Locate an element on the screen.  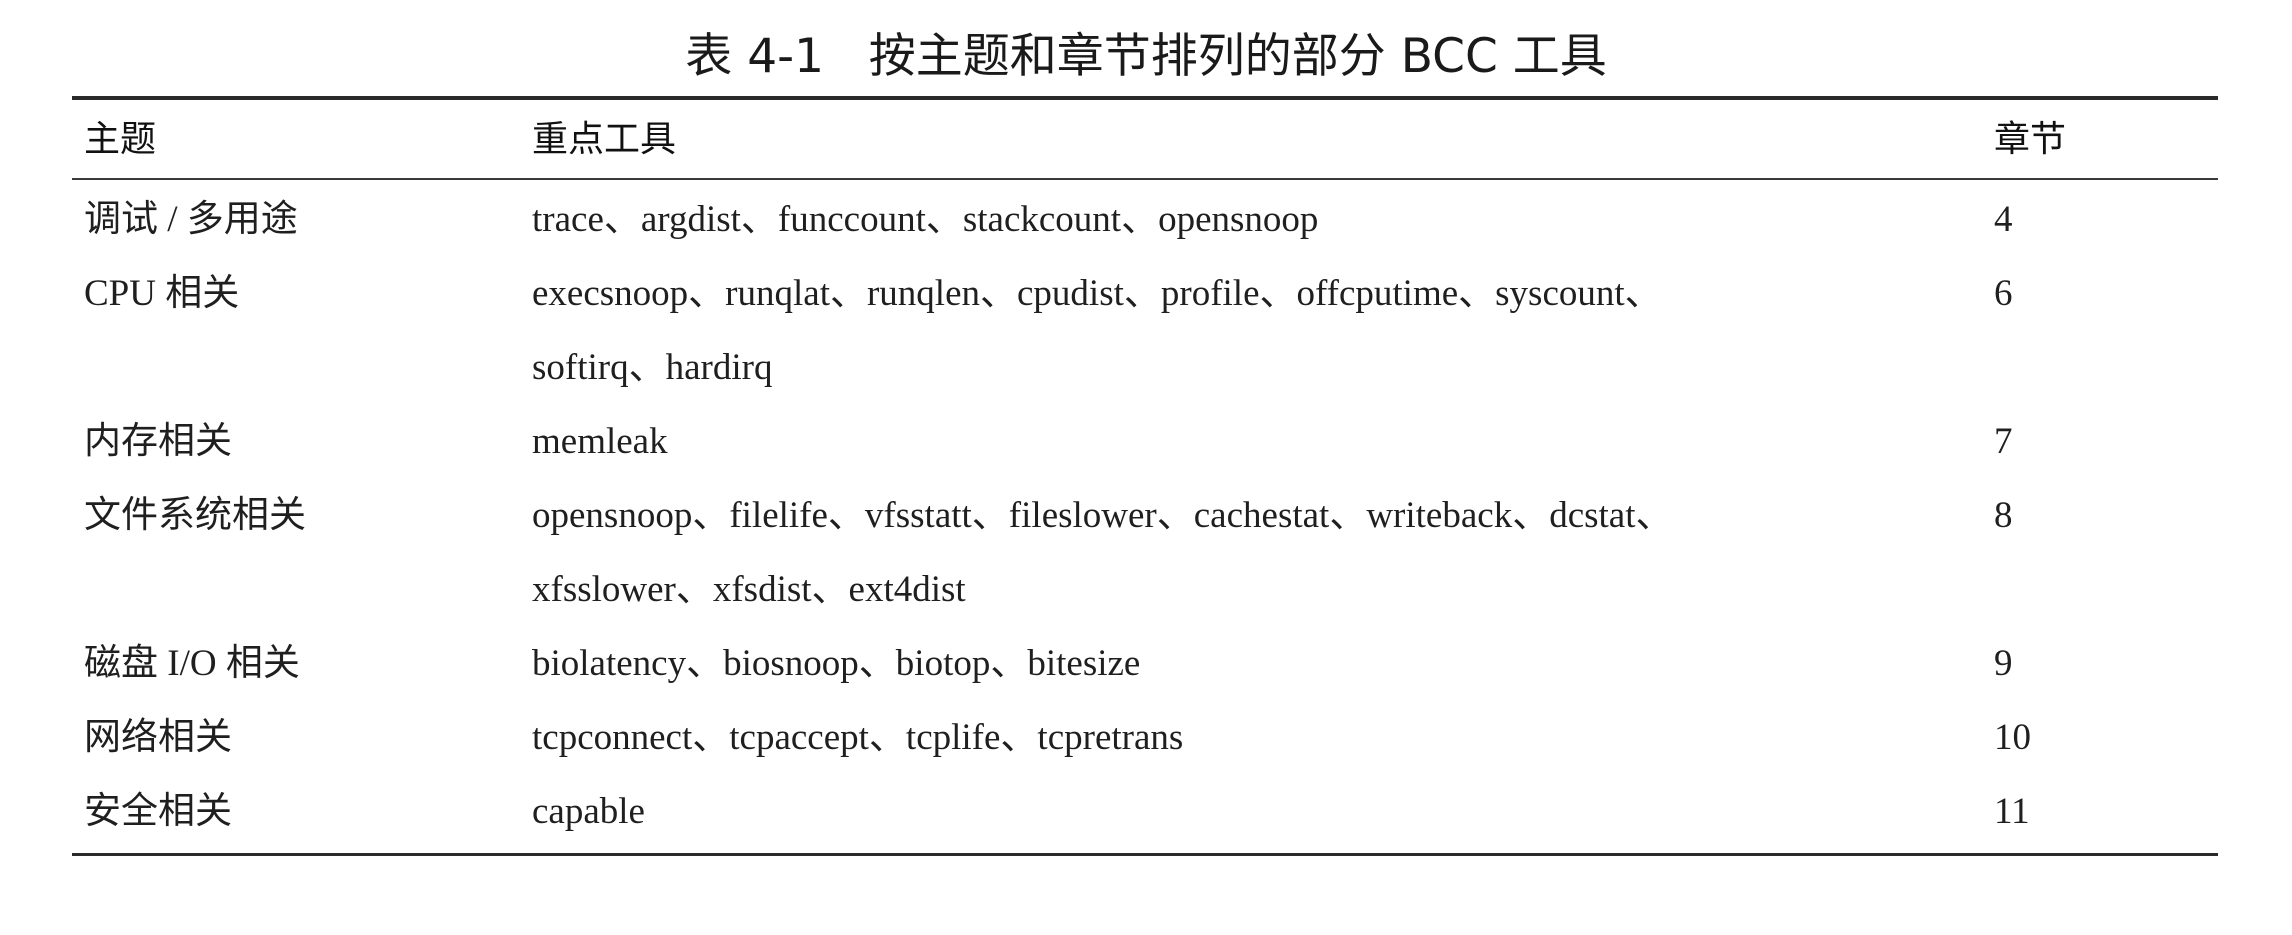
row-chapter: 4 is located at coordinates (2003, 219).